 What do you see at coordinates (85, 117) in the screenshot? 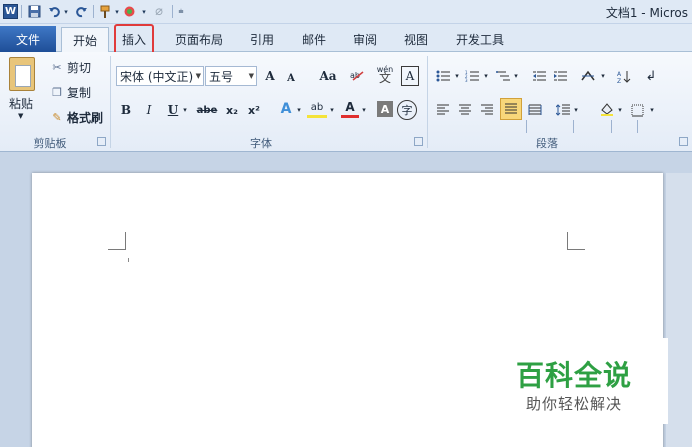
I see `format-painter-label: 格式刷` at bounding box center [85, 117].